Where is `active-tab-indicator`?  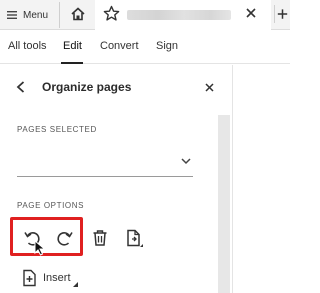
active-tab-indicator is located at coordinates (72, 63).